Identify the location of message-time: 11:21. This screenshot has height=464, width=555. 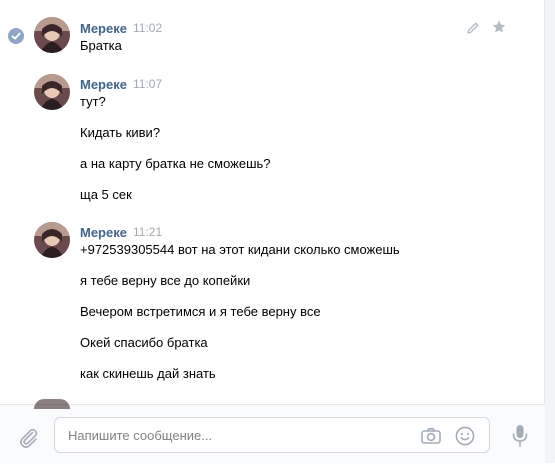
(147, 232).